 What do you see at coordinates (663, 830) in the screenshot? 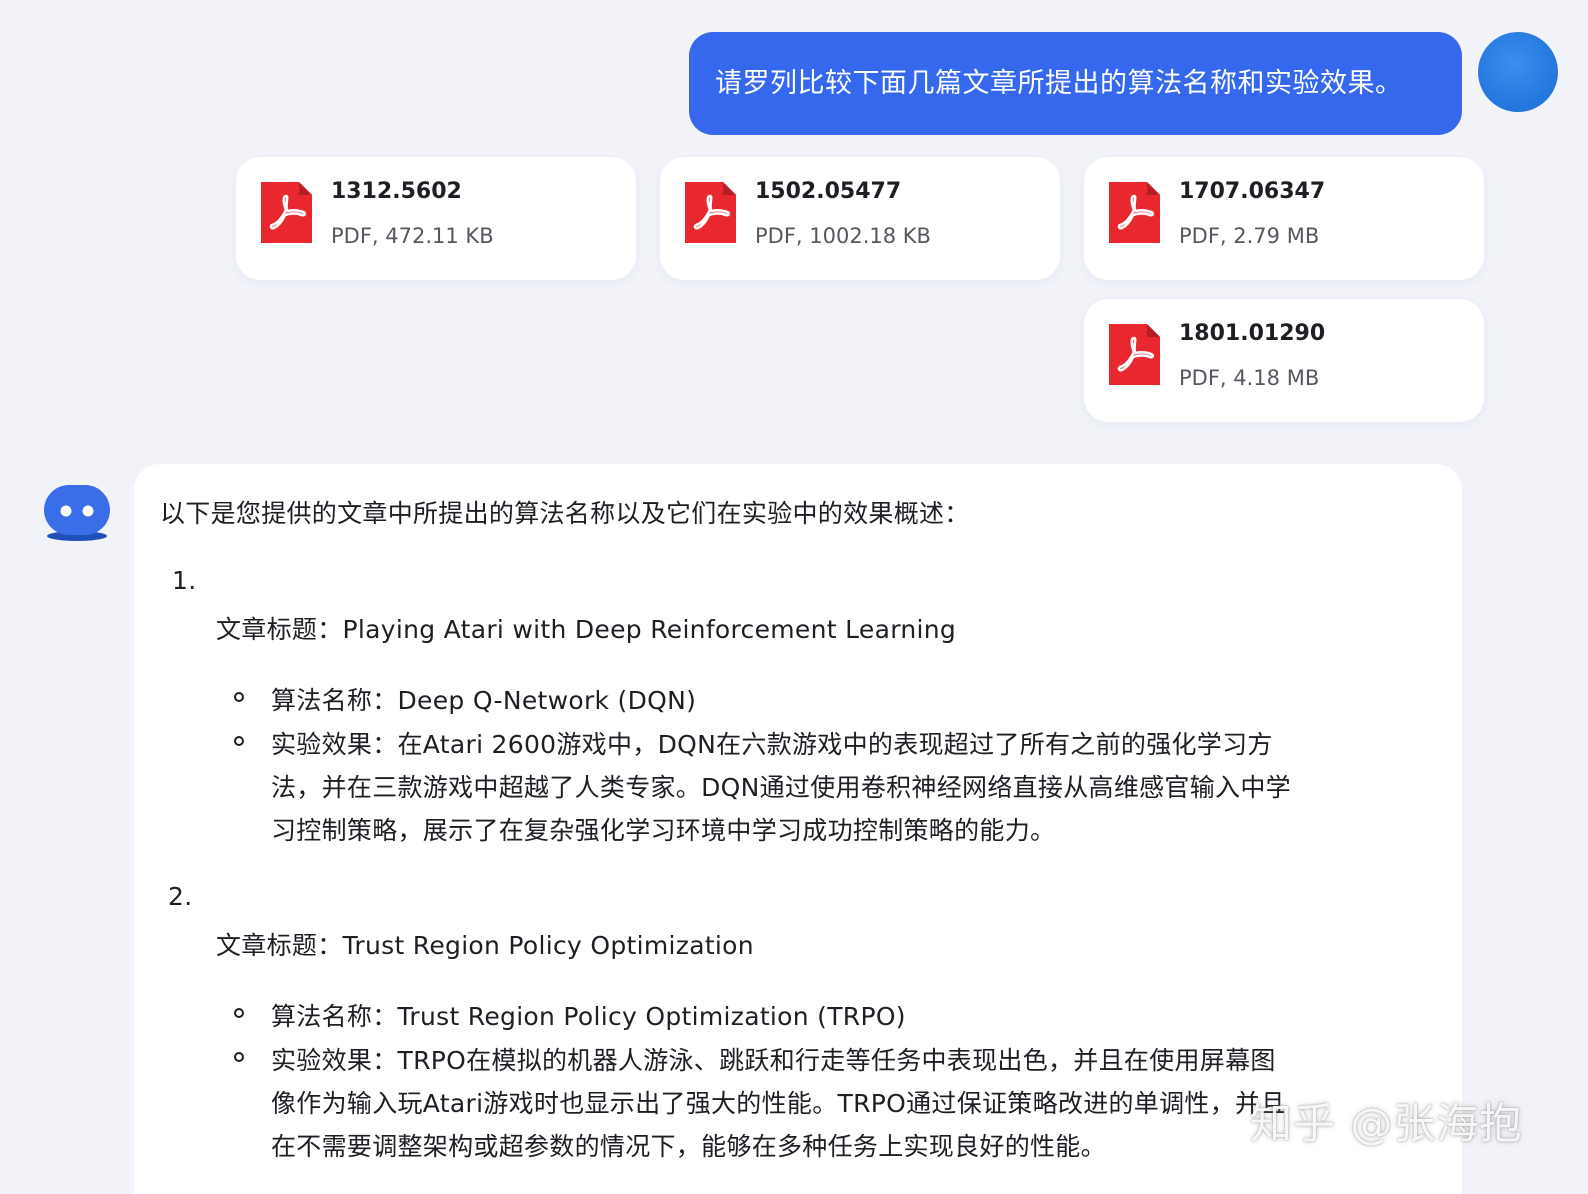
I see `result-line: 习控制策略，展示了在复杂强化学习环境中学习成功控制策略的能力。` at bounding box center [663, 830].